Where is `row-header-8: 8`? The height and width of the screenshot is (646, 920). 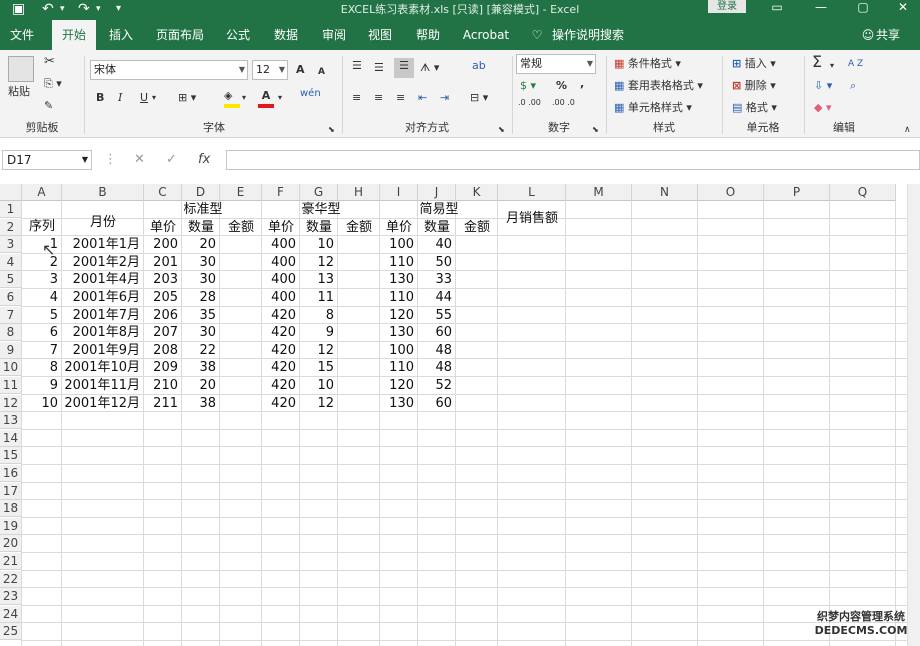
row-header-8: 8 is located at coordinates (11, 333).